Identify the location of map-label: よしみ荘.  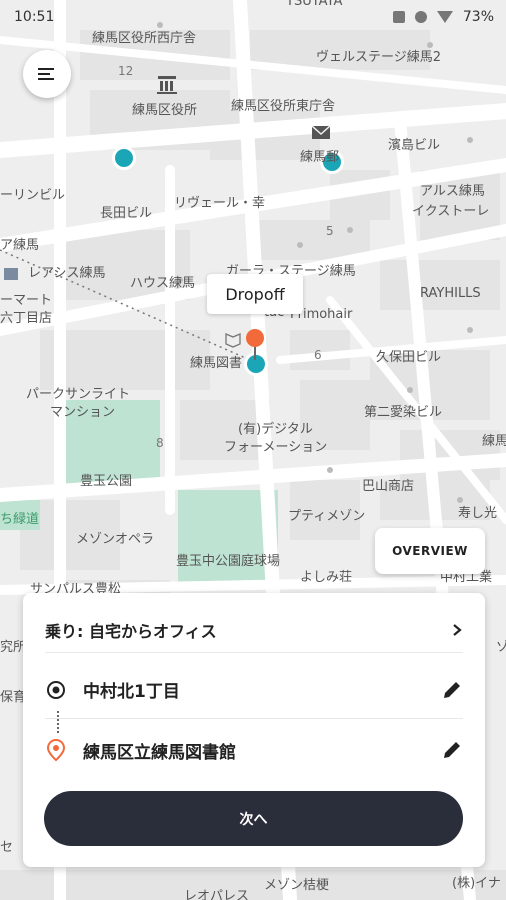
(326, 577).